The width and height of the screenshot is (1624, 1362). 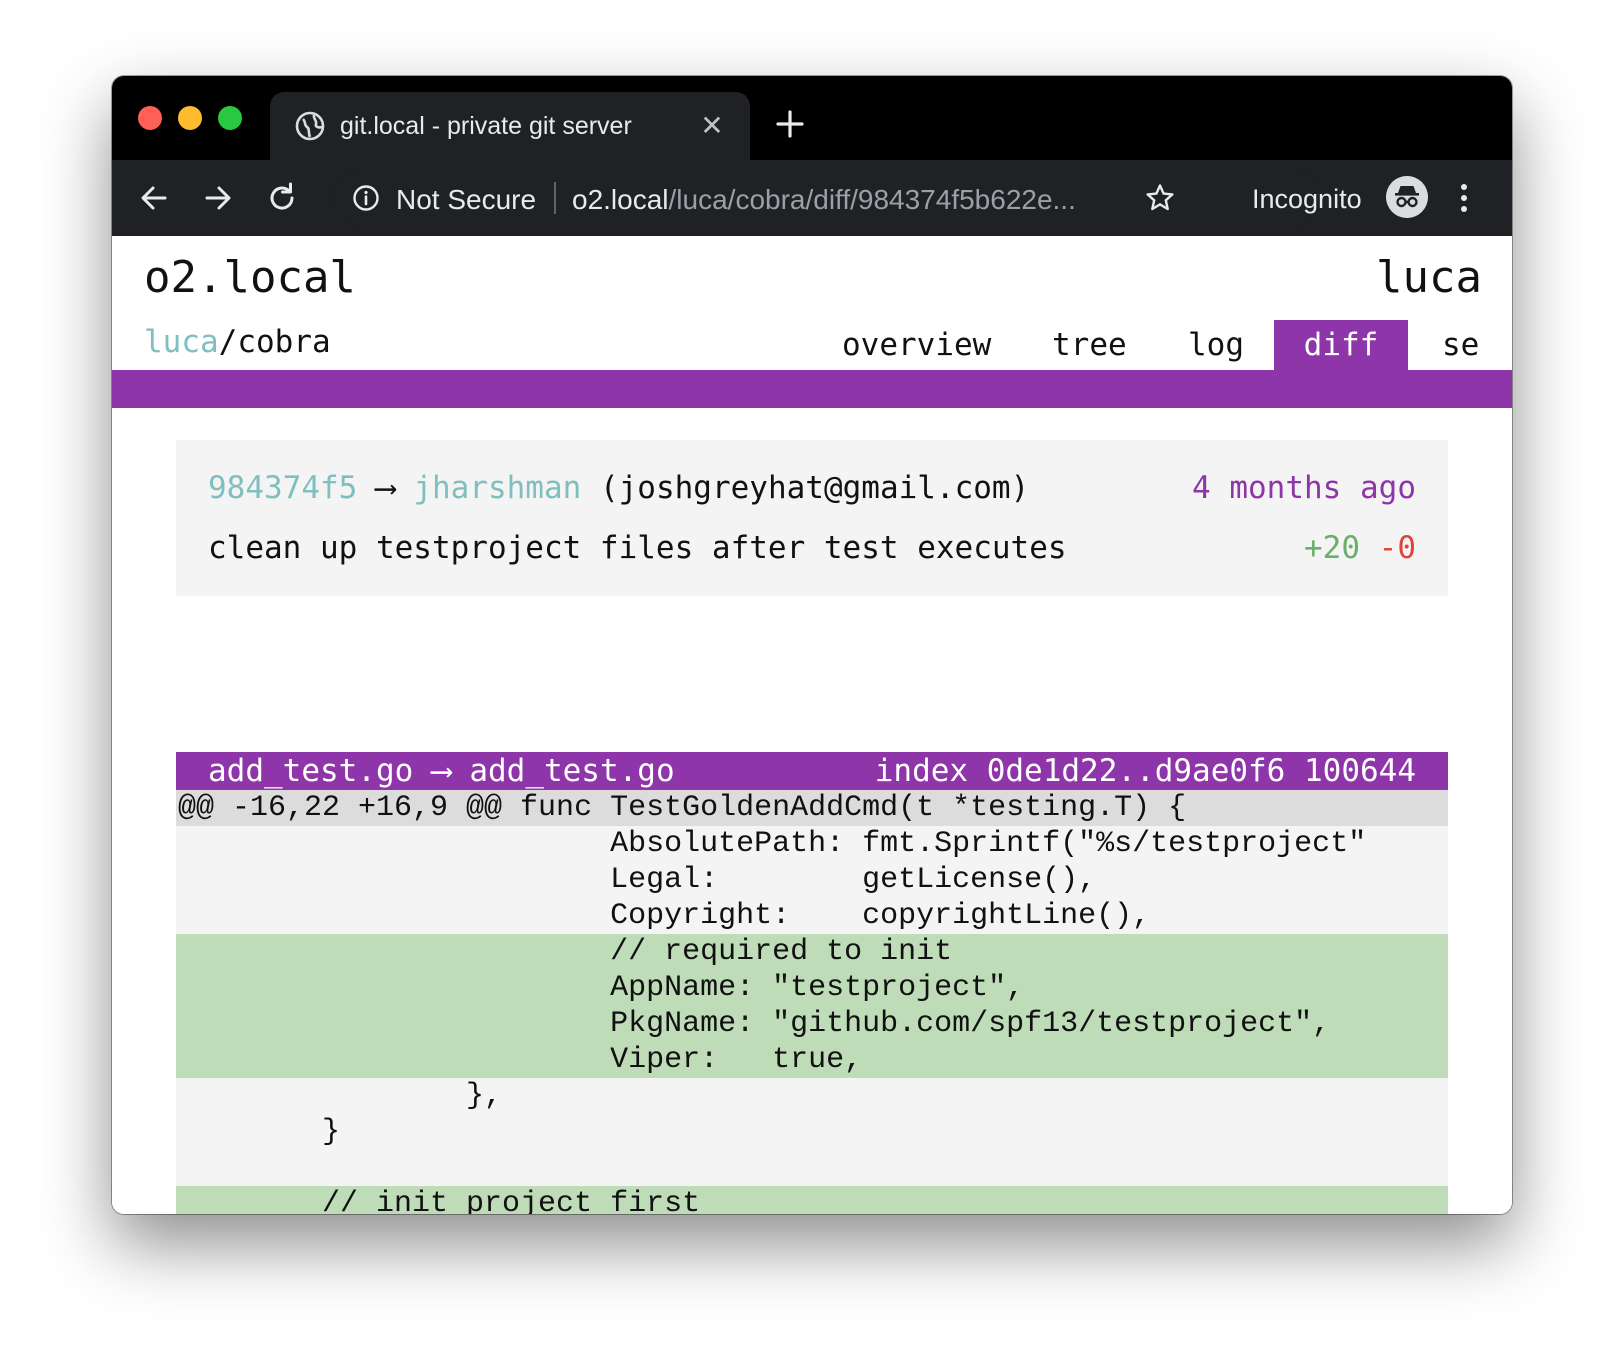 What do you see at coordinates (1216, 345) in the screenshot?
I see `tab-log: log` at bounding box center [1216, 345].